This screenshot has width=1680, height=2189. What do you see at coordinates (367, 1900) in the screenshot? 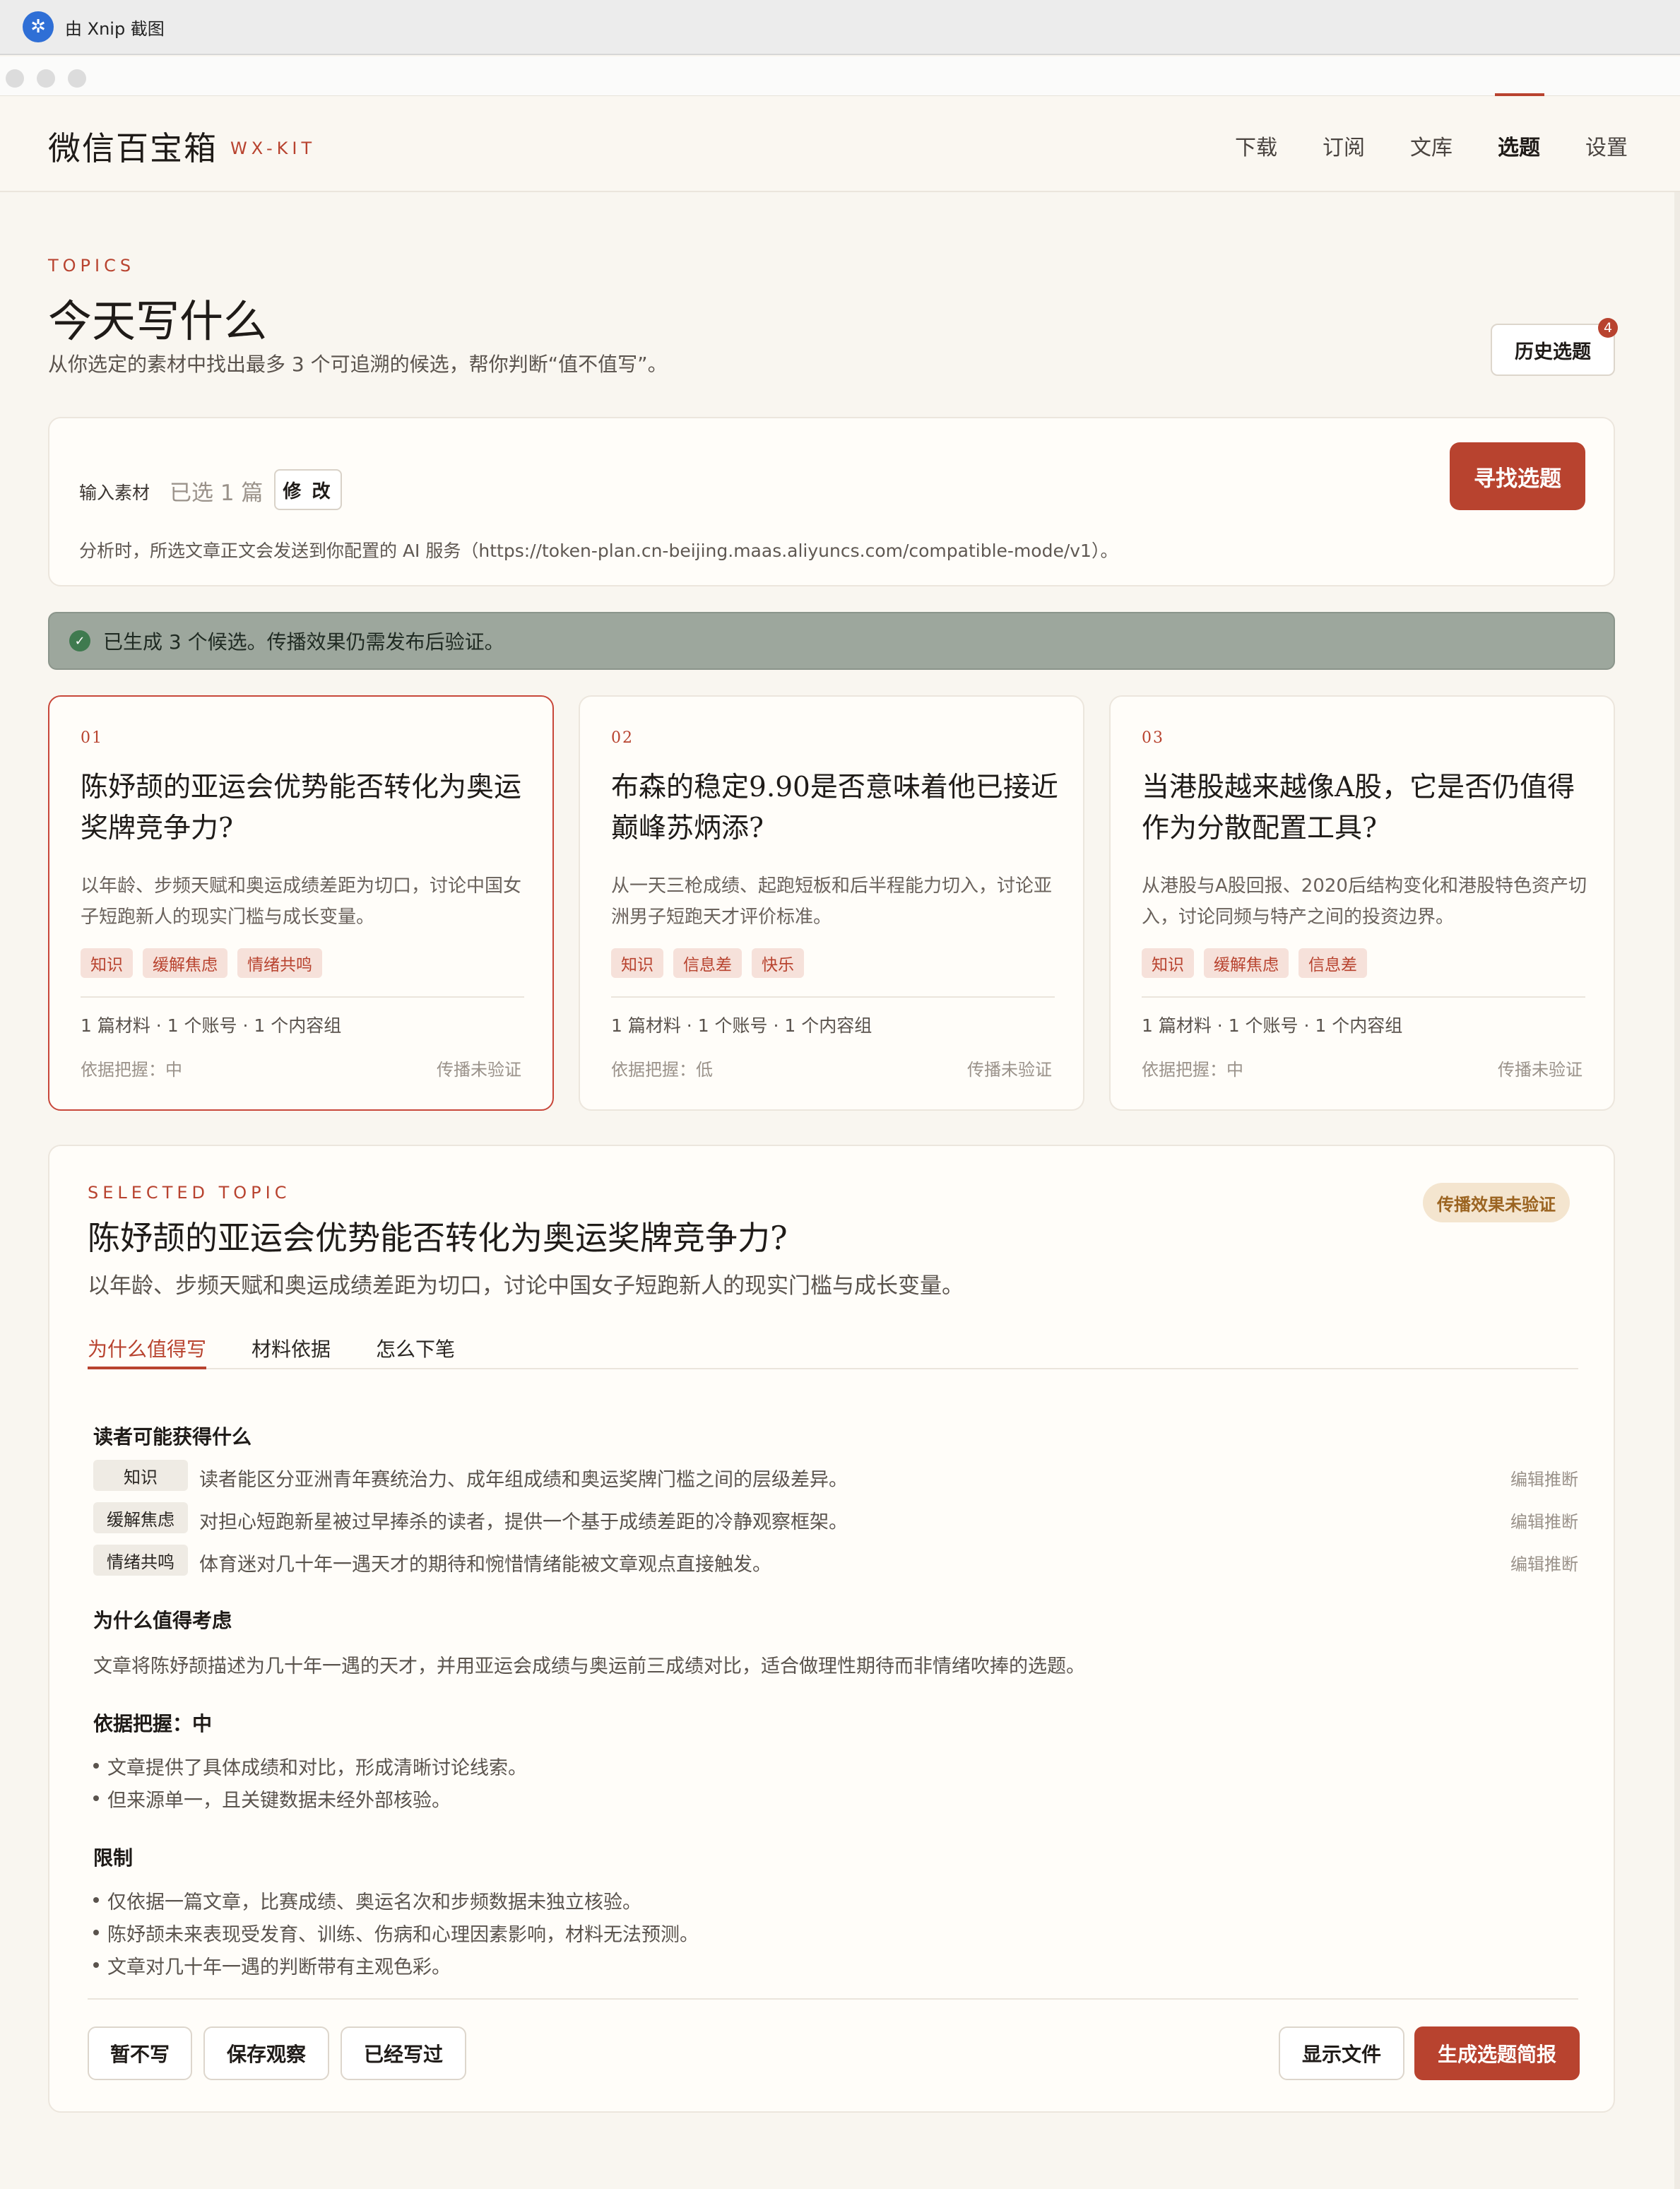
I see `limit-item: 仅依据一篇文章，比赛成绩、奥运名次和步频数据未独立核验。` at bounding box center [367, 1900].